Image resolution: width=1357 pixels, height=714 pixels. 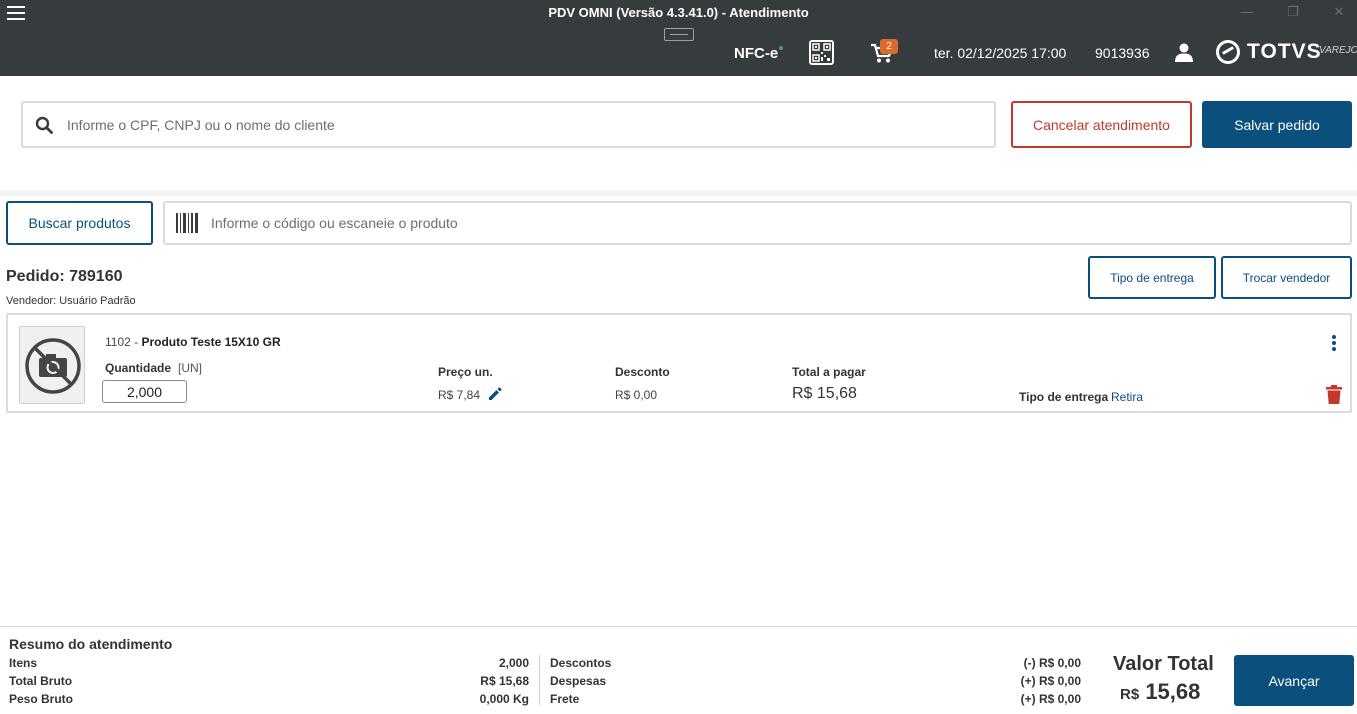 I want to click on summary-expenses-label: Despesas, so click(x=578, y=681).